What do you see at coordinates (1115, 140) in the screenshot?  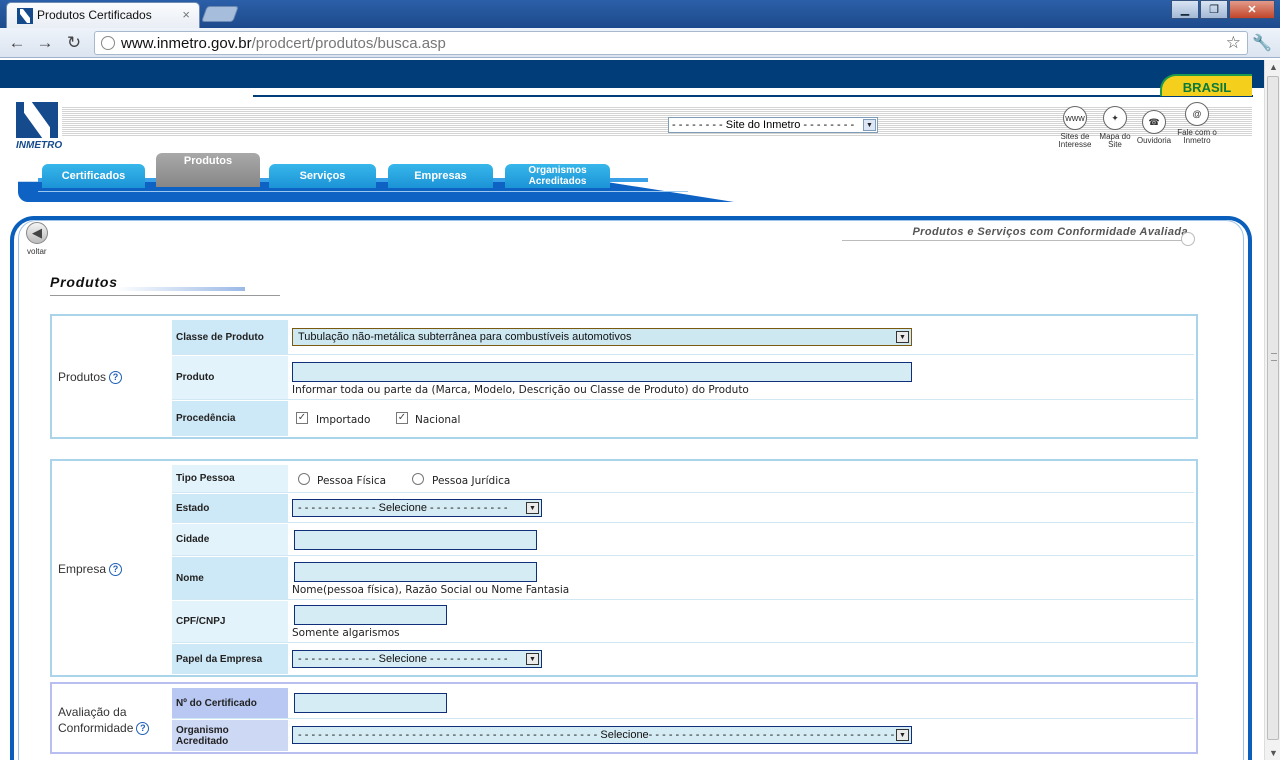 I see `mapa-site-label: Mapa do Site` at bounding box center [1115, 140].